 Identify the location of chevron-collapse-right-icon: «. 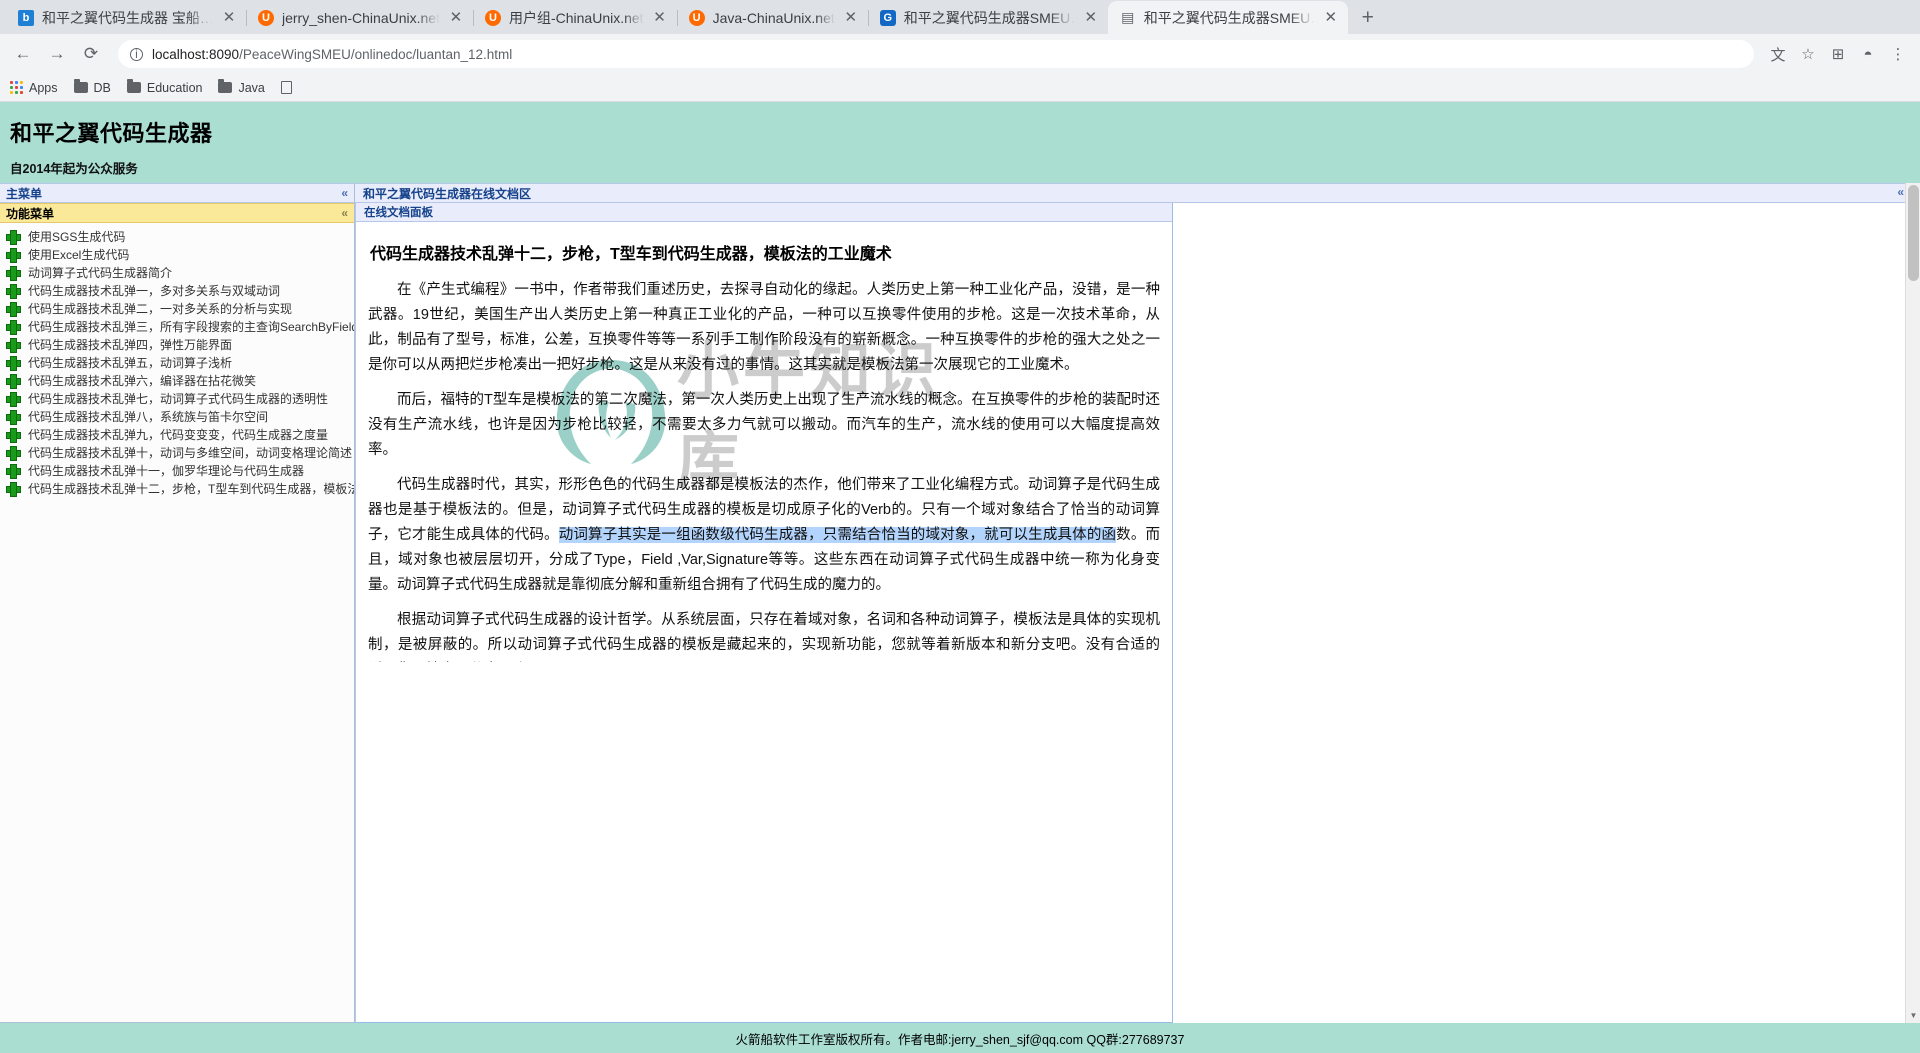
(1900, 192).